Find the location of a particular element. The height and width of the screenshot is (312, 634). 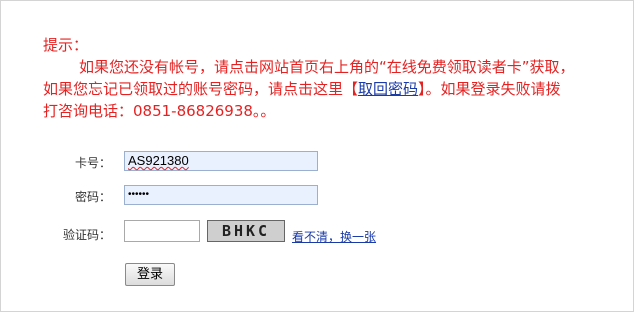

password-value: •••••• is located at coordinates (139, 194).